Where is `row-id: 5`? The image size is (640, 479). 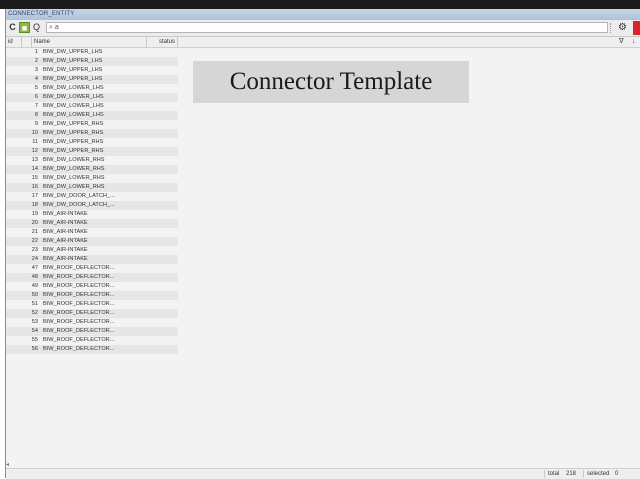
row-id: 5 is located at coordinates (36, 88).